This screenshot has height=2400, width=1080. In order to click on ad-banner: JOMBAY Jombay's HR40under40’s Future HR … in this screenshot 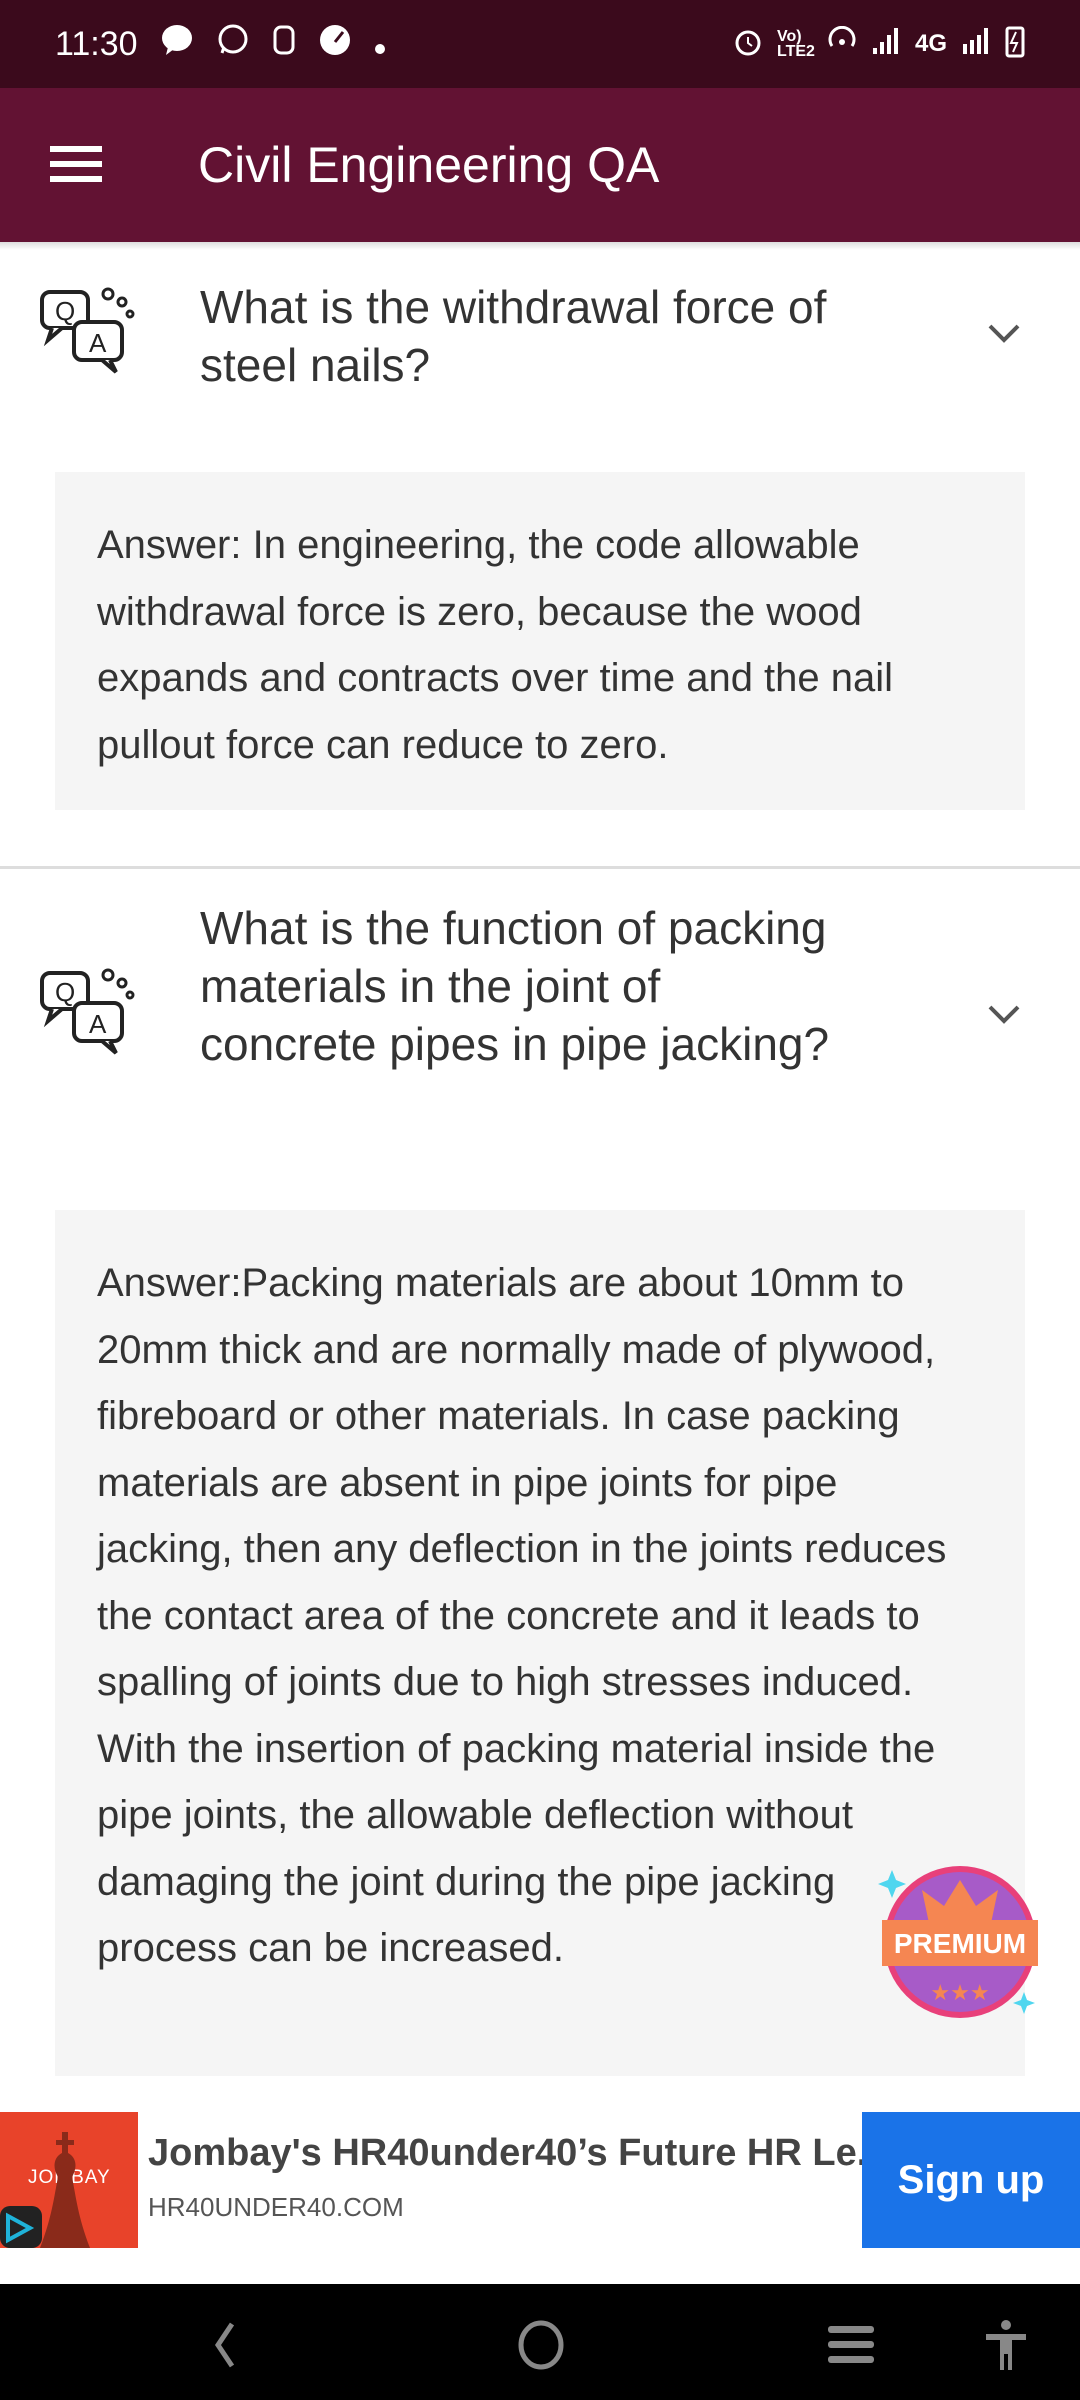, I will do `click(540, 2180)`.